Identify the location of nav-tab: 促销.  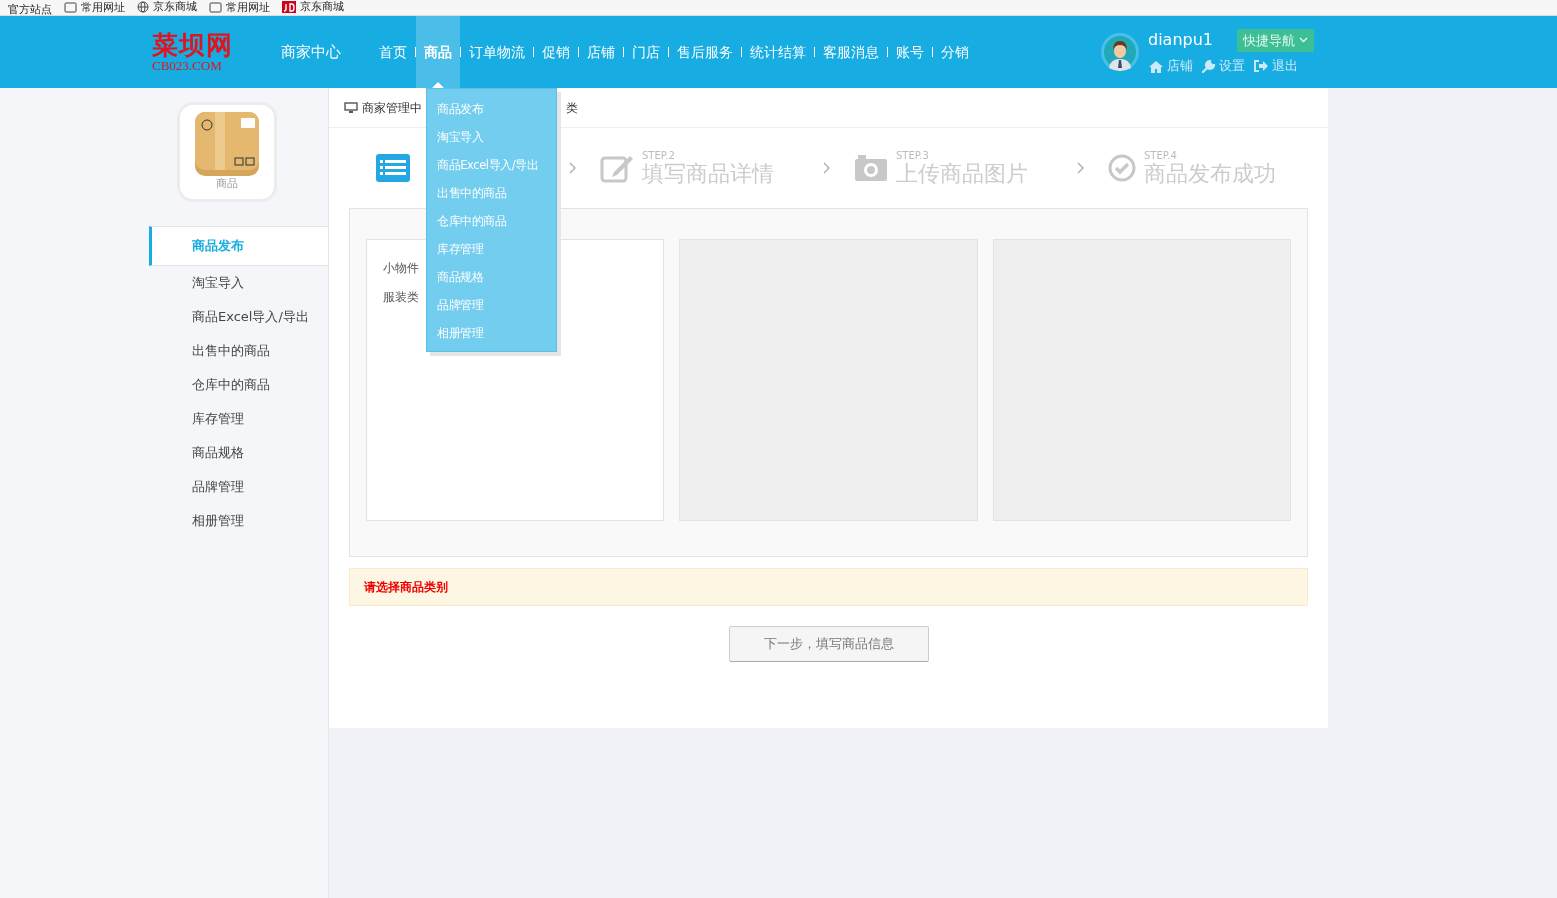
(556, 52).